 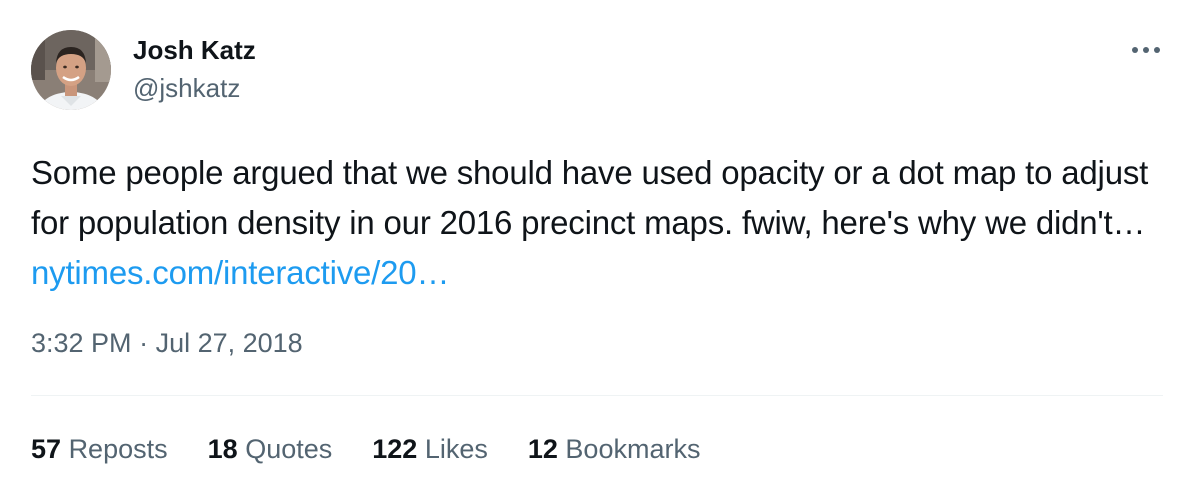 What do you see at coordinates (194, 69) in the screenshot?
I see `author-info: Josh Katz @jshkatz` at bounding box center [194, 69].